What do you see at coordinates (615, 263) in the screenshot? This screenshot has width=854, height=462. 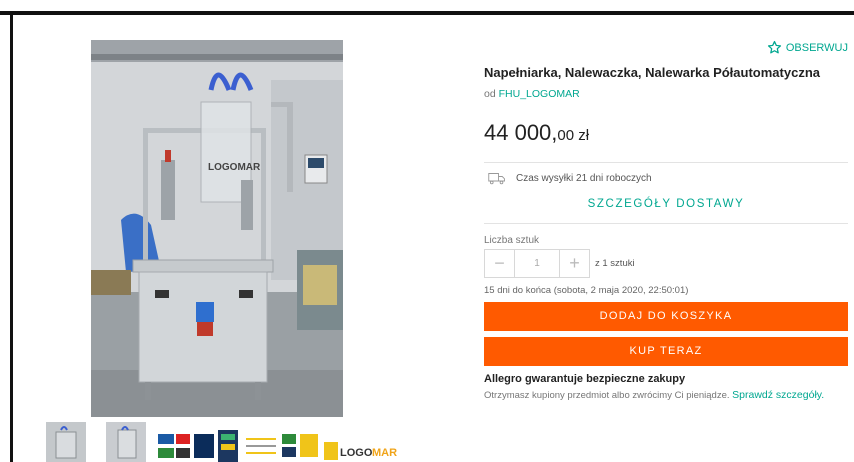 I see `quantity-available: z 1 sztuki` at bounding box center [615, 263].